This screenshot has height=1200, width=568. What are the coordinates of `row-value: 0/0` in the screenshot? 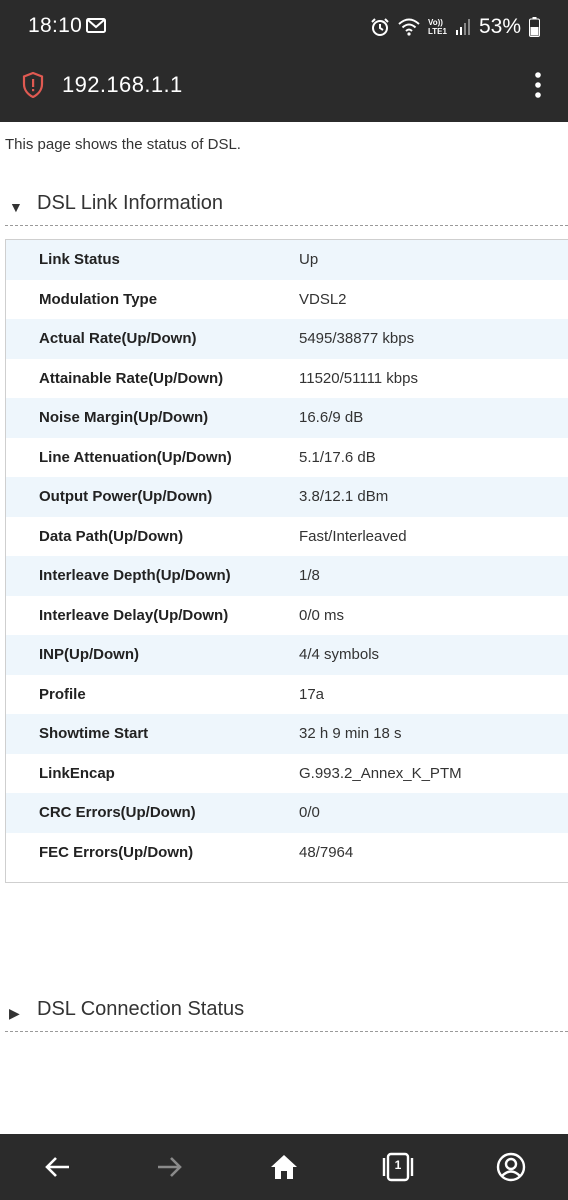 It's located at (309, 813).